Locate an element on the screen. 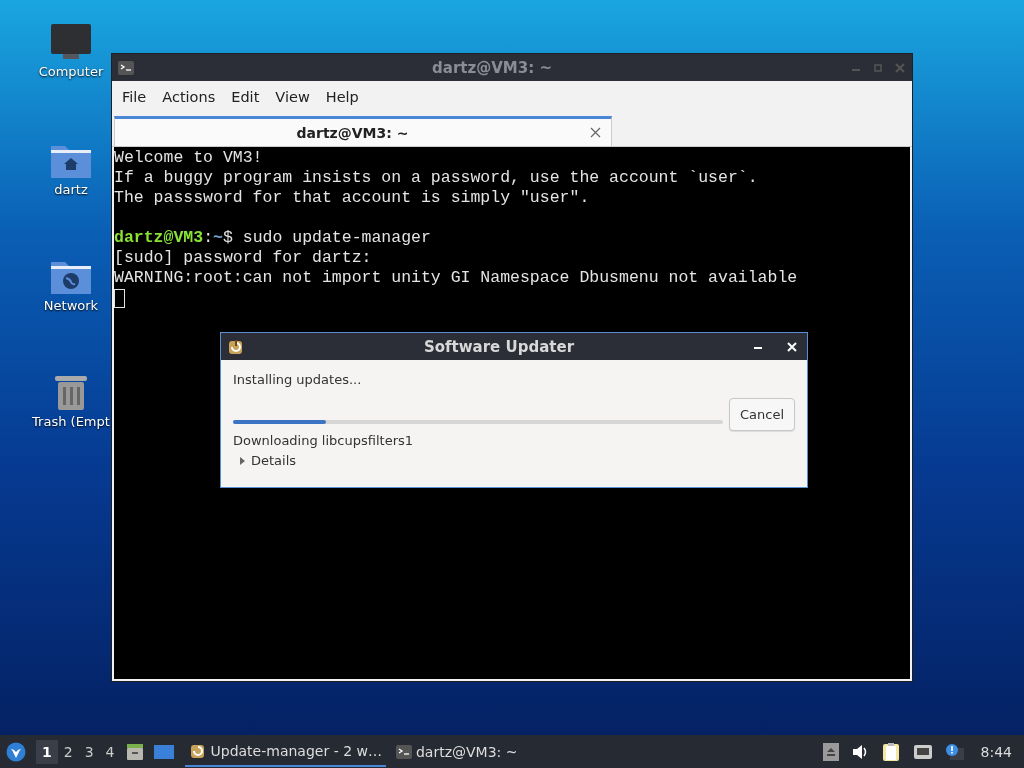 This screenshot has width=1024, height=768. terminal-line: The passsword for that account is simply "user". is located at coordinates (352, 198).